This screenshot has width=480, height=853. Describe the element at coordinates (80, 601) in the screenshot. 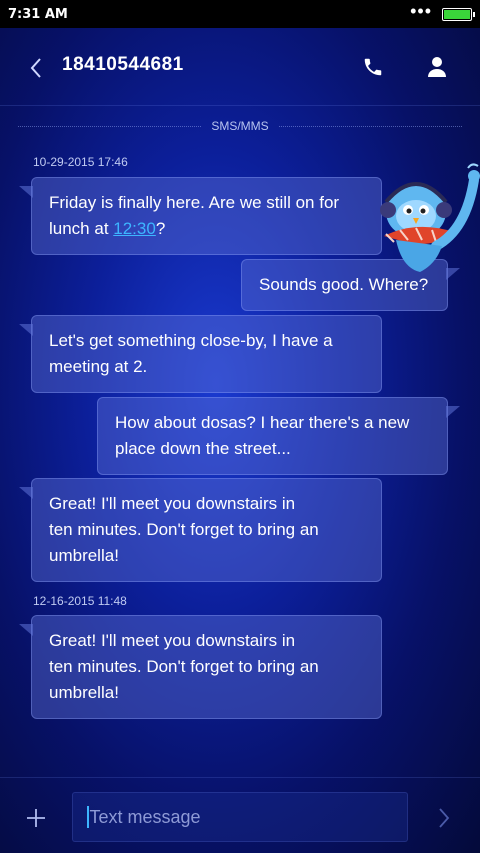

I see `timestamp: 12-16-2015 11:48` at that location.